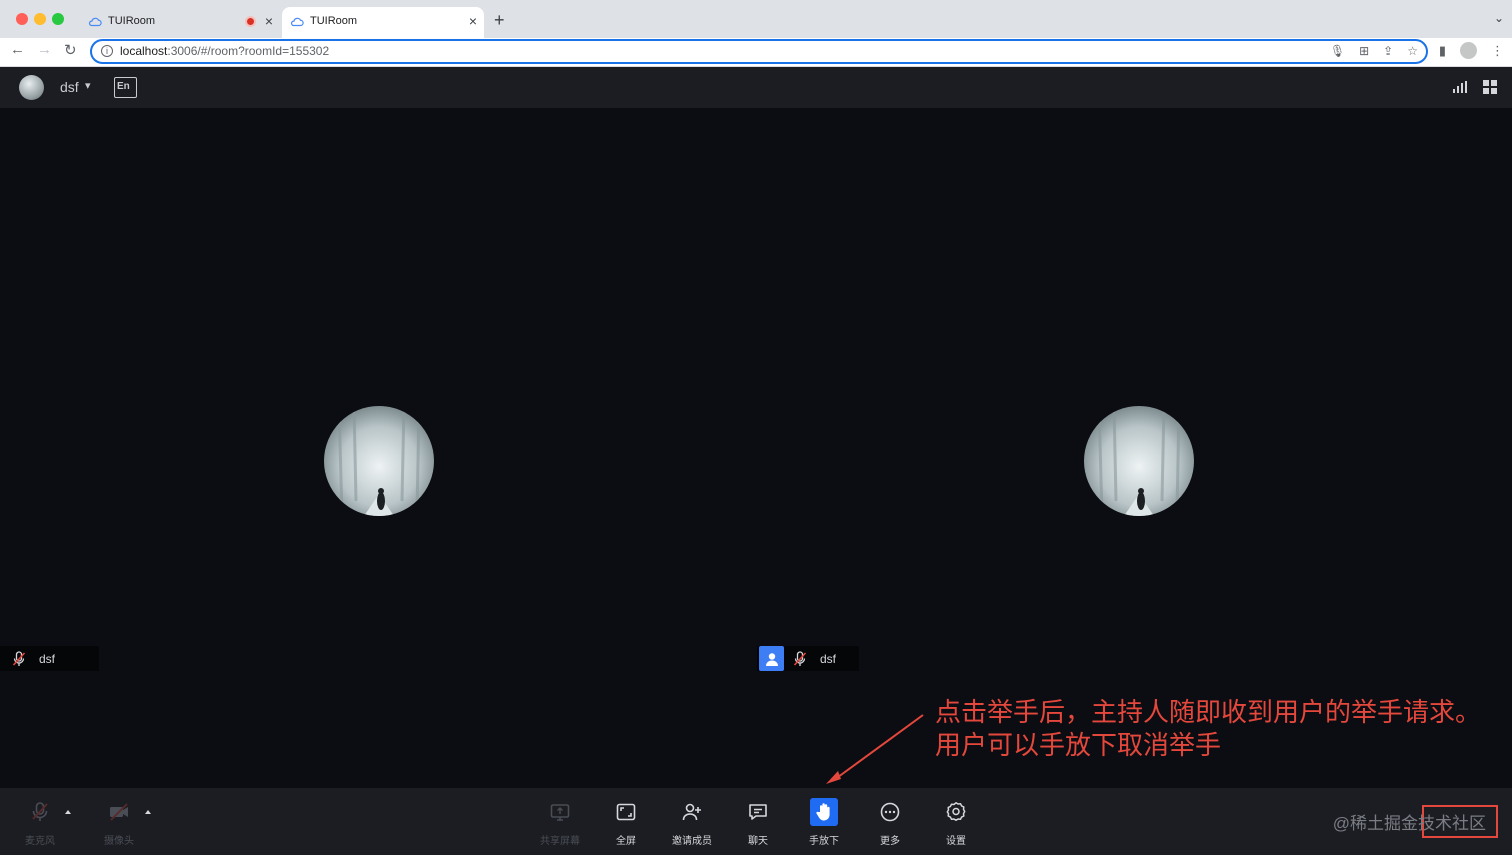  What do you see at coordinates (758, 841) in the screenshot?
I see `chat-label: 聊天` at bounding box center [758, 841].